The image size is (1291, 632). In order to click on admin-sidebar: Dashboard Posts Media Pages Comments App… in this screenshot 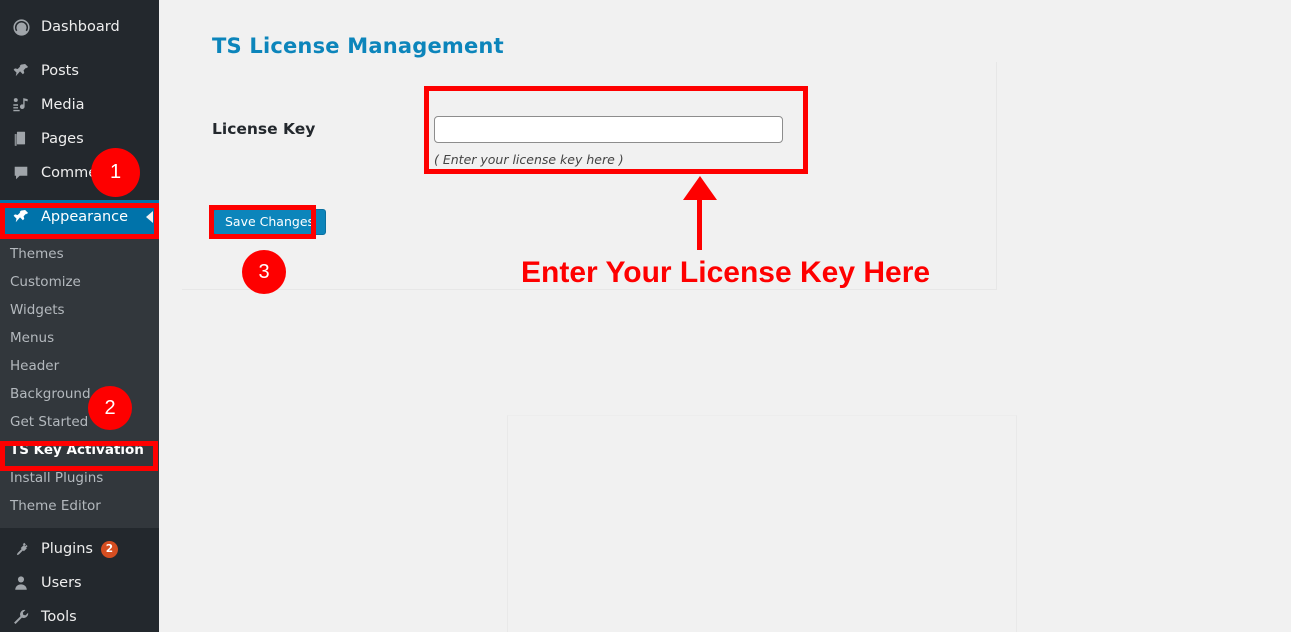, I will do `click(79, 316)`.